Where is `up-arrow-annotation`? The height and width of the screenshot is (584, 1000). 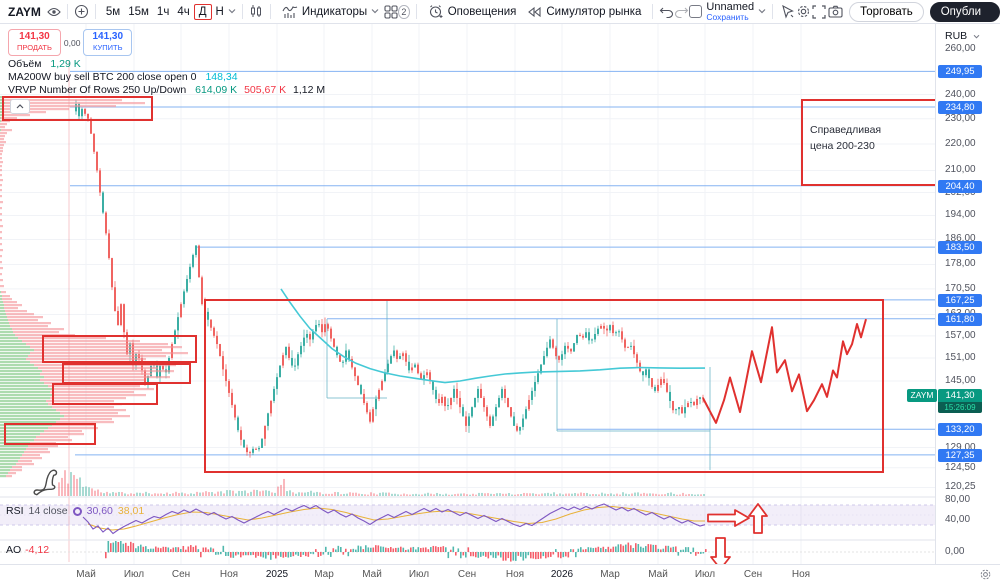 up-arrow-annotation is located at coordinates (758, 518).